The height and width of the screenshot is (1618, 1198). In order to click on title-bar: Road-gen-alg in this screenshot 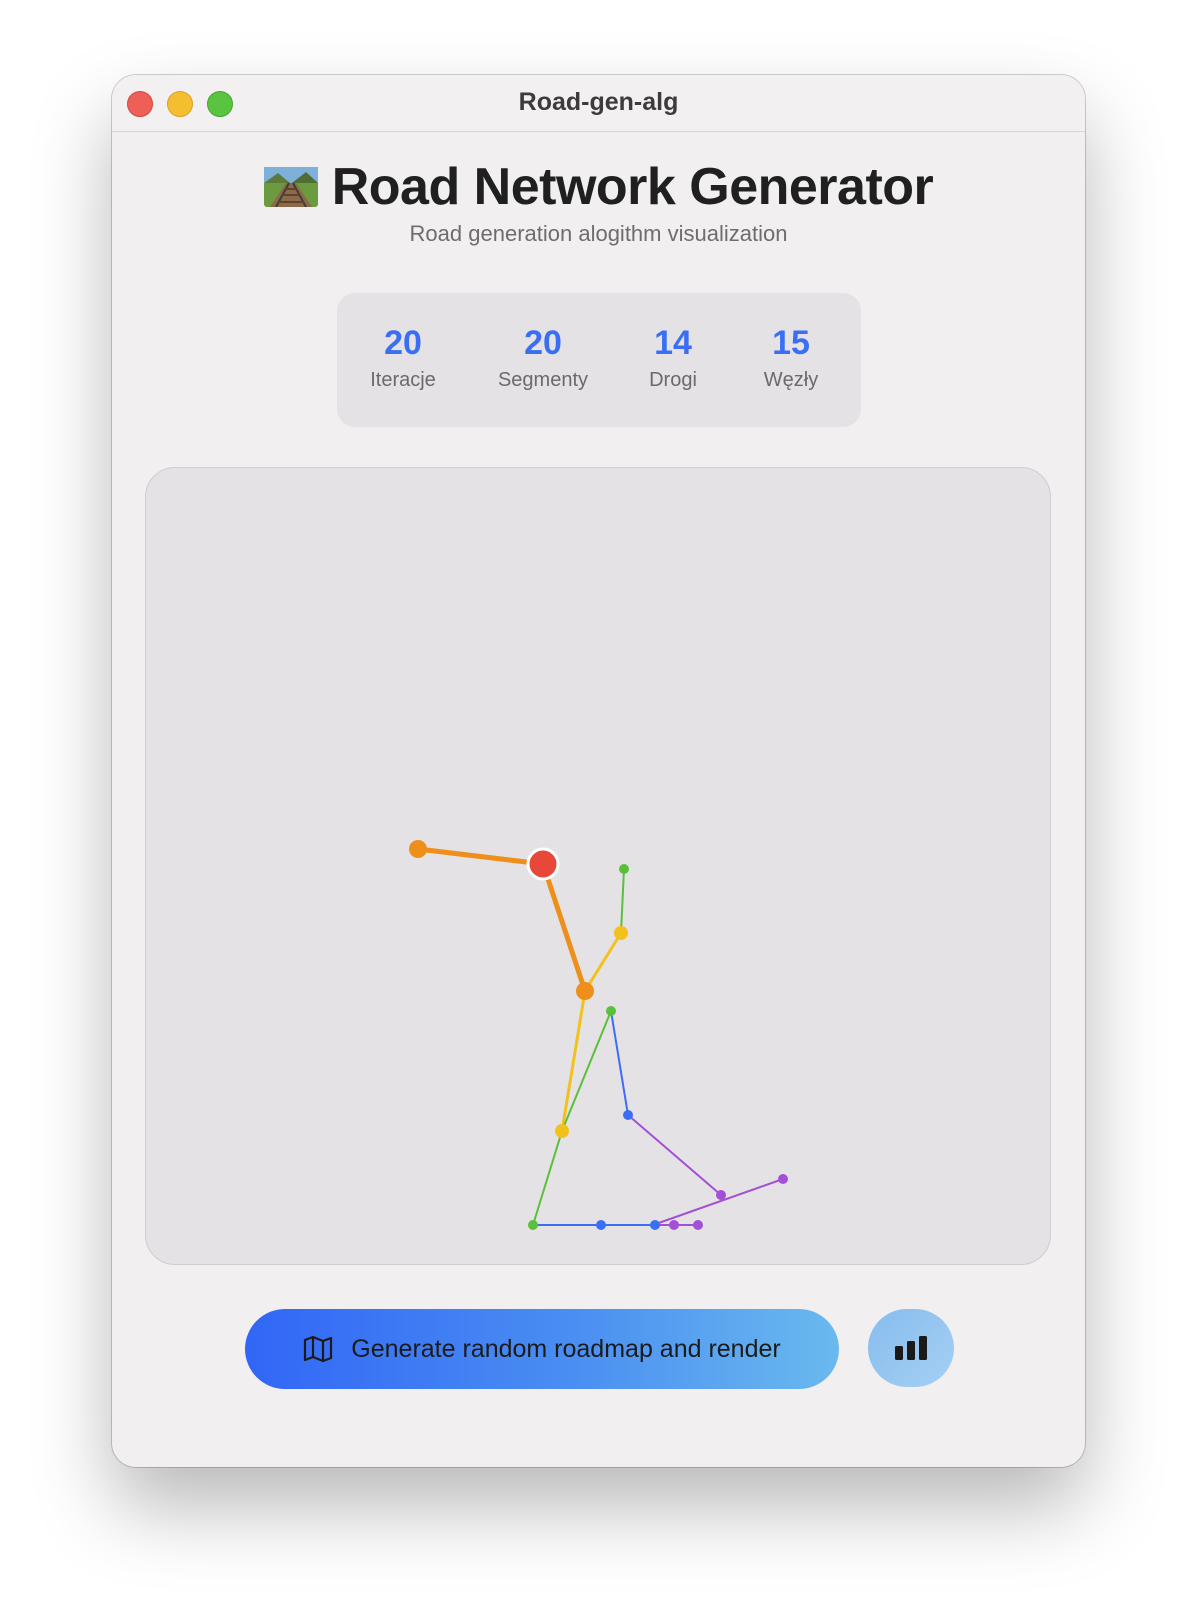, I will do `click(598, 103)`.